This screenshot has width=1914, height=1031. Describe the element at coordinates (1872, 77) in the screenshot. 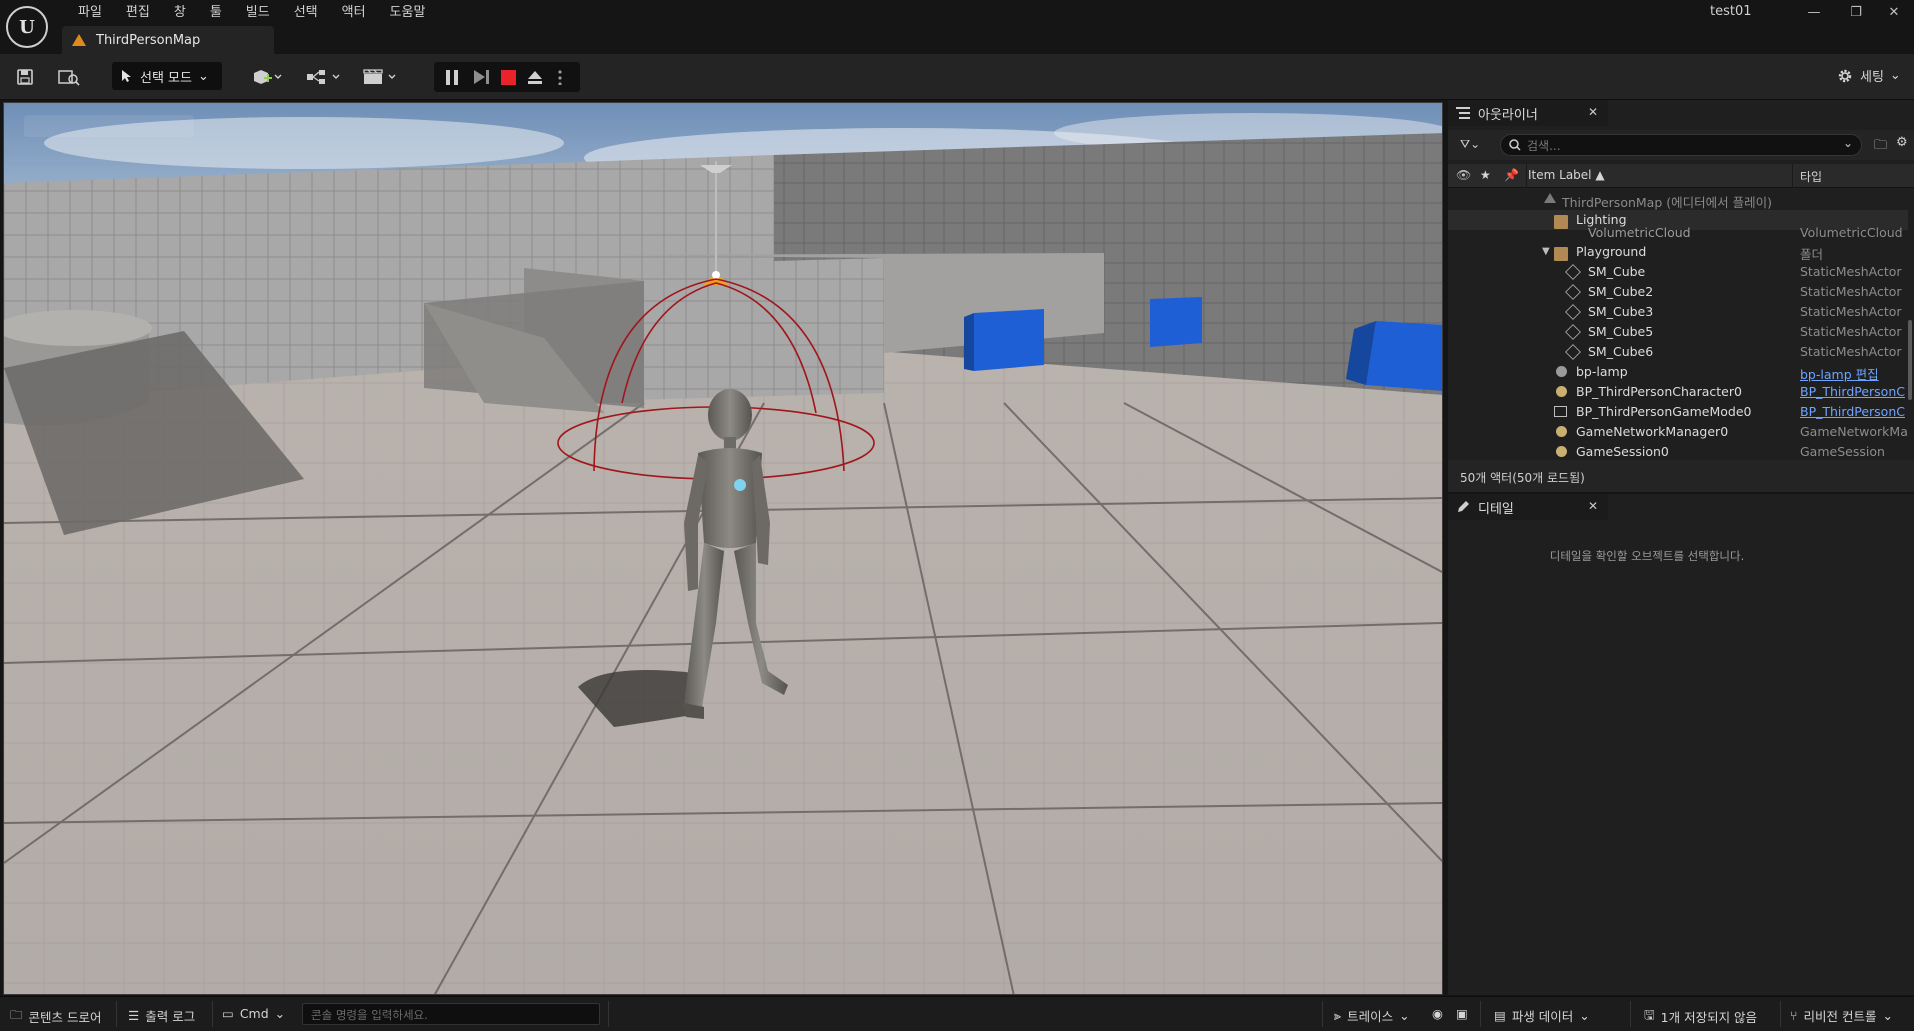

I see `settings-label: 세팅` at that location.